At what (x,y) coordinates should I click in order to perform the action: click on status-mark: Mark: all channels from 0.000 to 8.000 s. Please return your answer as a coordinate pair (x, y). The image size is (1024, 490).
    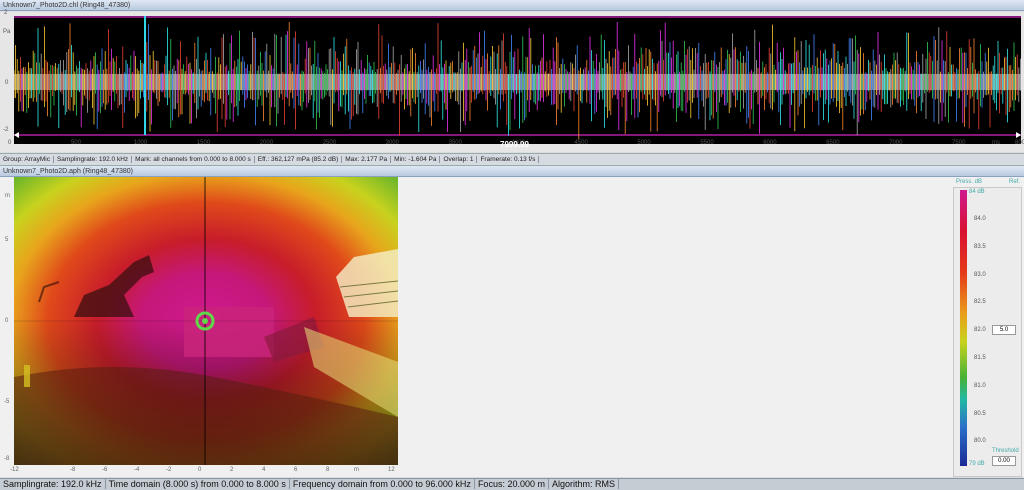
    Looking at the image, I should click on (193, 159).